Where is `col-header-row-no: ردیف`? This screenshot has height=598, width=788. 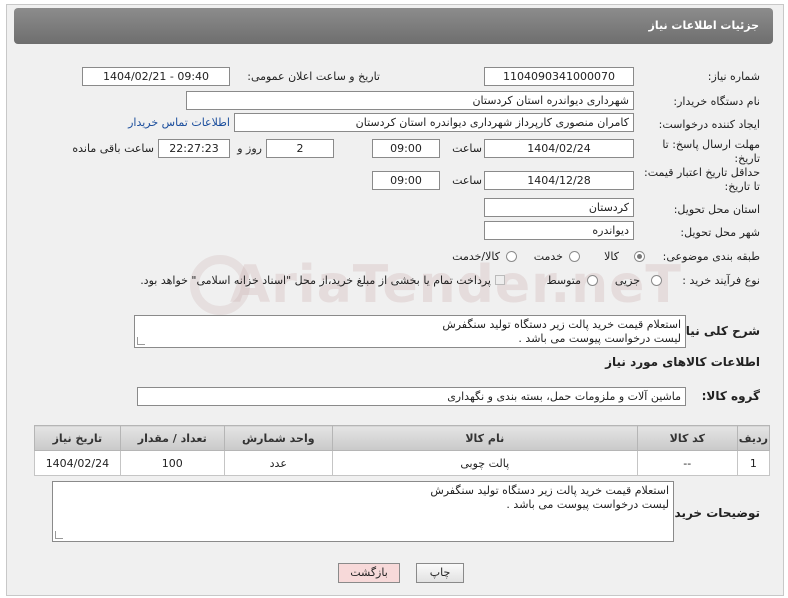 col-header-row-no: ردیف is located at coordinates (753, 438).